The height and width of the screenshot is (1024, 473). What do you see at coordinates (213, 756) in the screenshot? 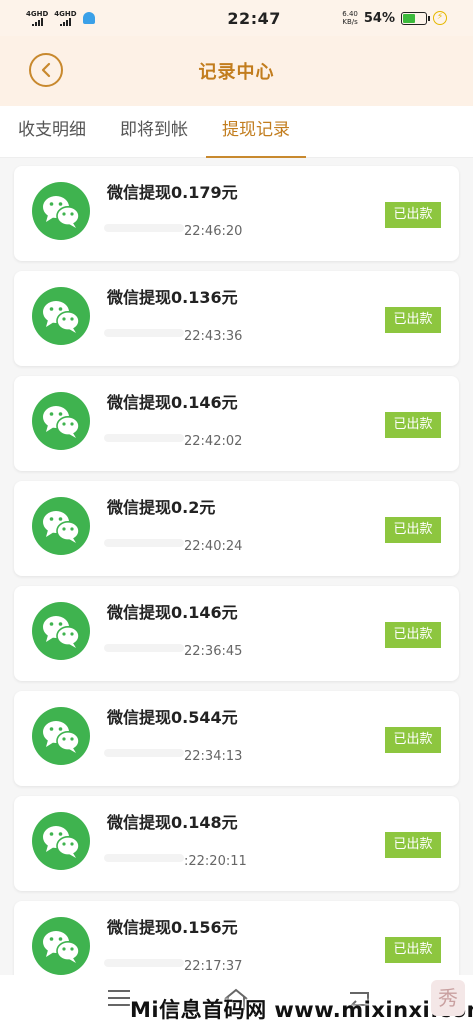
I see `record-time: 22:34:13` at bounding box center [213, 756].